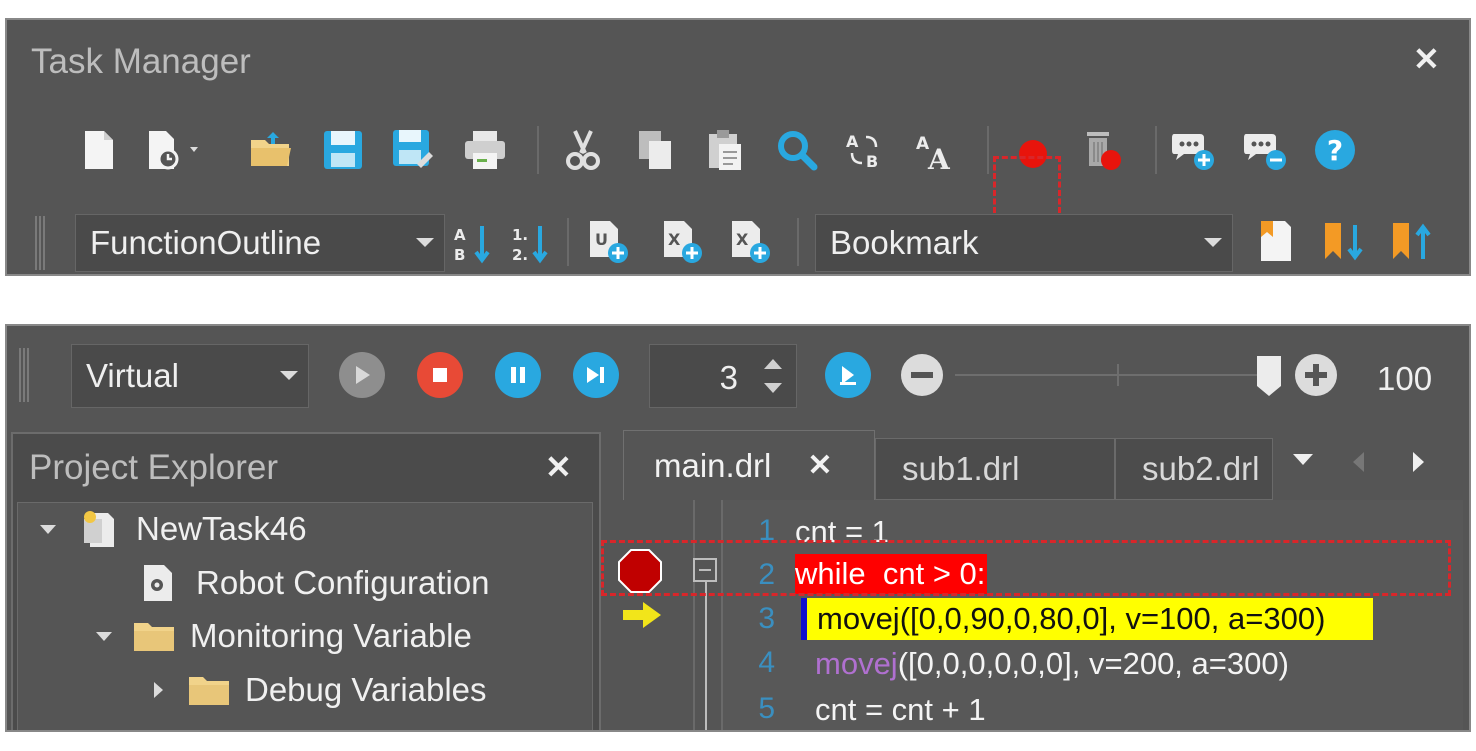  Describe the element at coordinates (1345, 242) in the screenshot. I see `next-bookmark-icon` at that location.